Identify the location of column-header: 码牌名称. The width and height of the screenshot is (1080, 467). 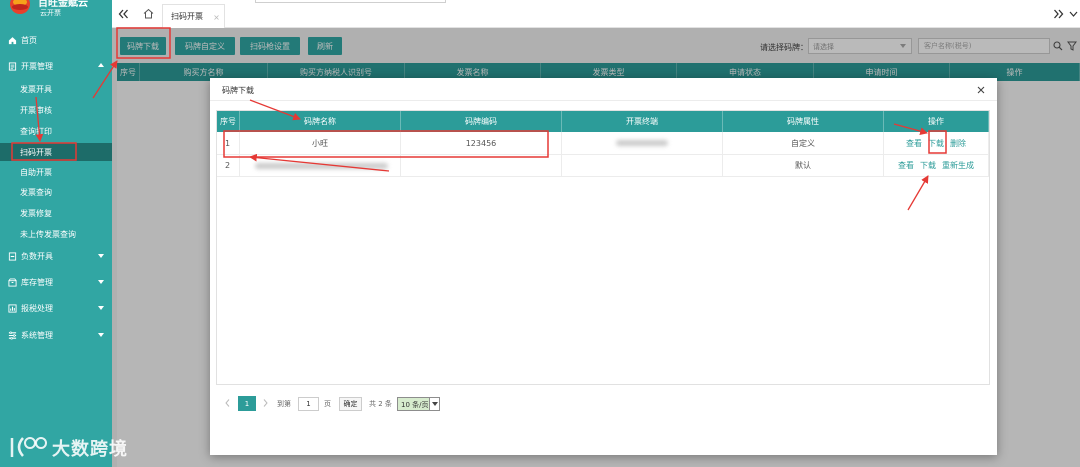
(320, 121).